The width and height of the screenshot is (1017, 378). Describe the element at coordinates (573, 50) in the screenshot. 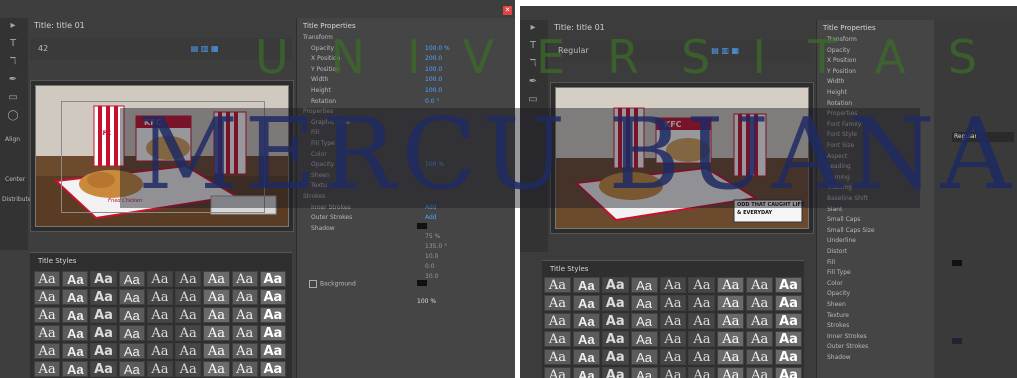

I see `font-style-value: Regular` at that location.